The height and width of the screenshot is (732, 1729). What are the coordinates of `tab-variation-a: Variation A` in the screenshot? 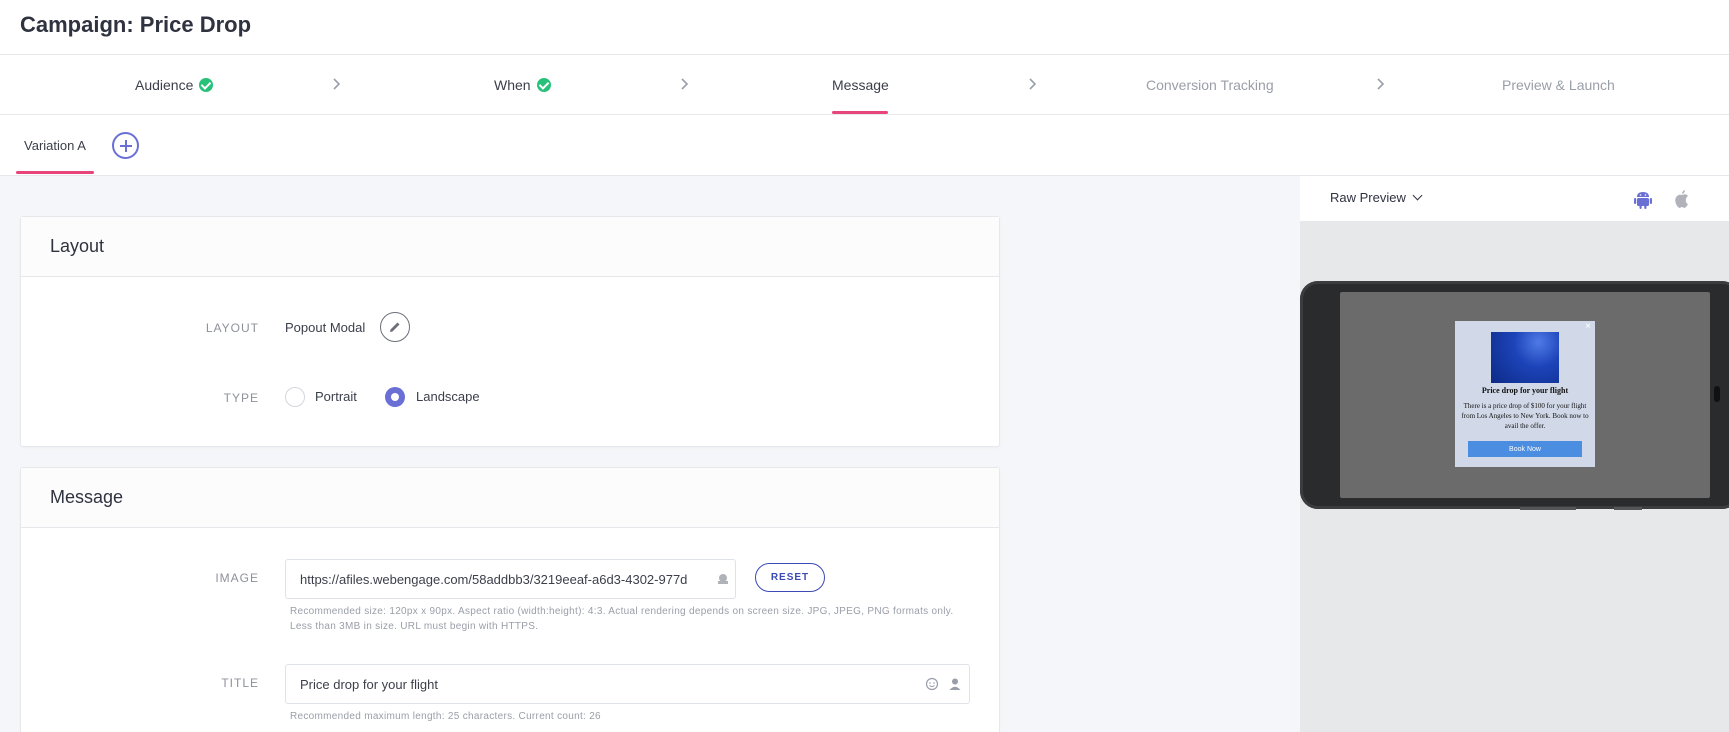 It's located at (55, 145).